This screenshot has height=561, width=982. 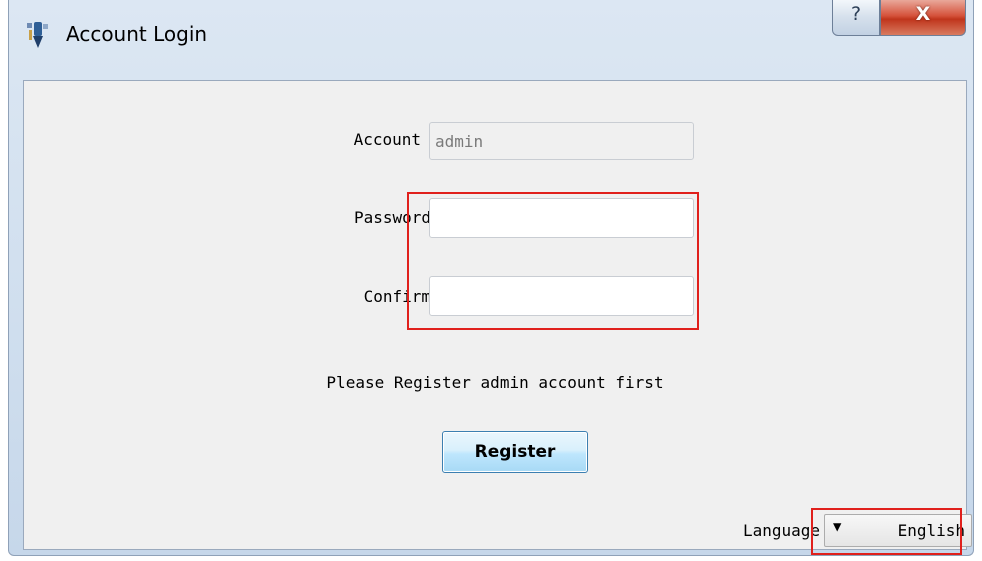 What do you see at coordinates (856, 14) in the screenshot?
I see `help-icon: ?` at bounding box center [856, 14].